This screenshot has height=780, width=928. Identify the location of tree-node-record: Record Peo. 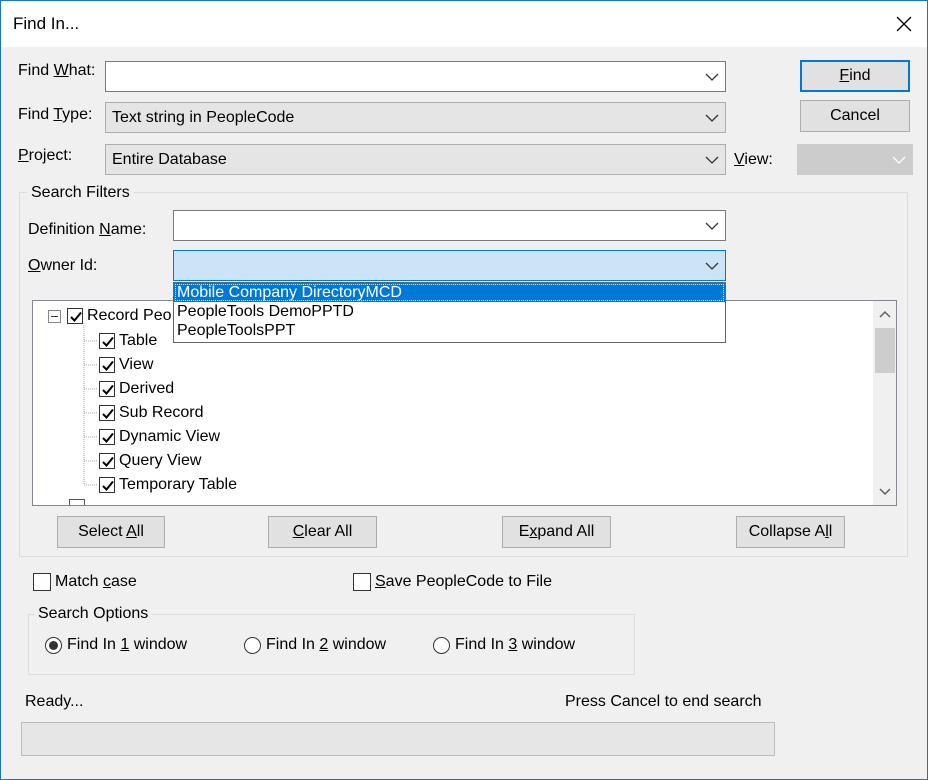
(110, 316).